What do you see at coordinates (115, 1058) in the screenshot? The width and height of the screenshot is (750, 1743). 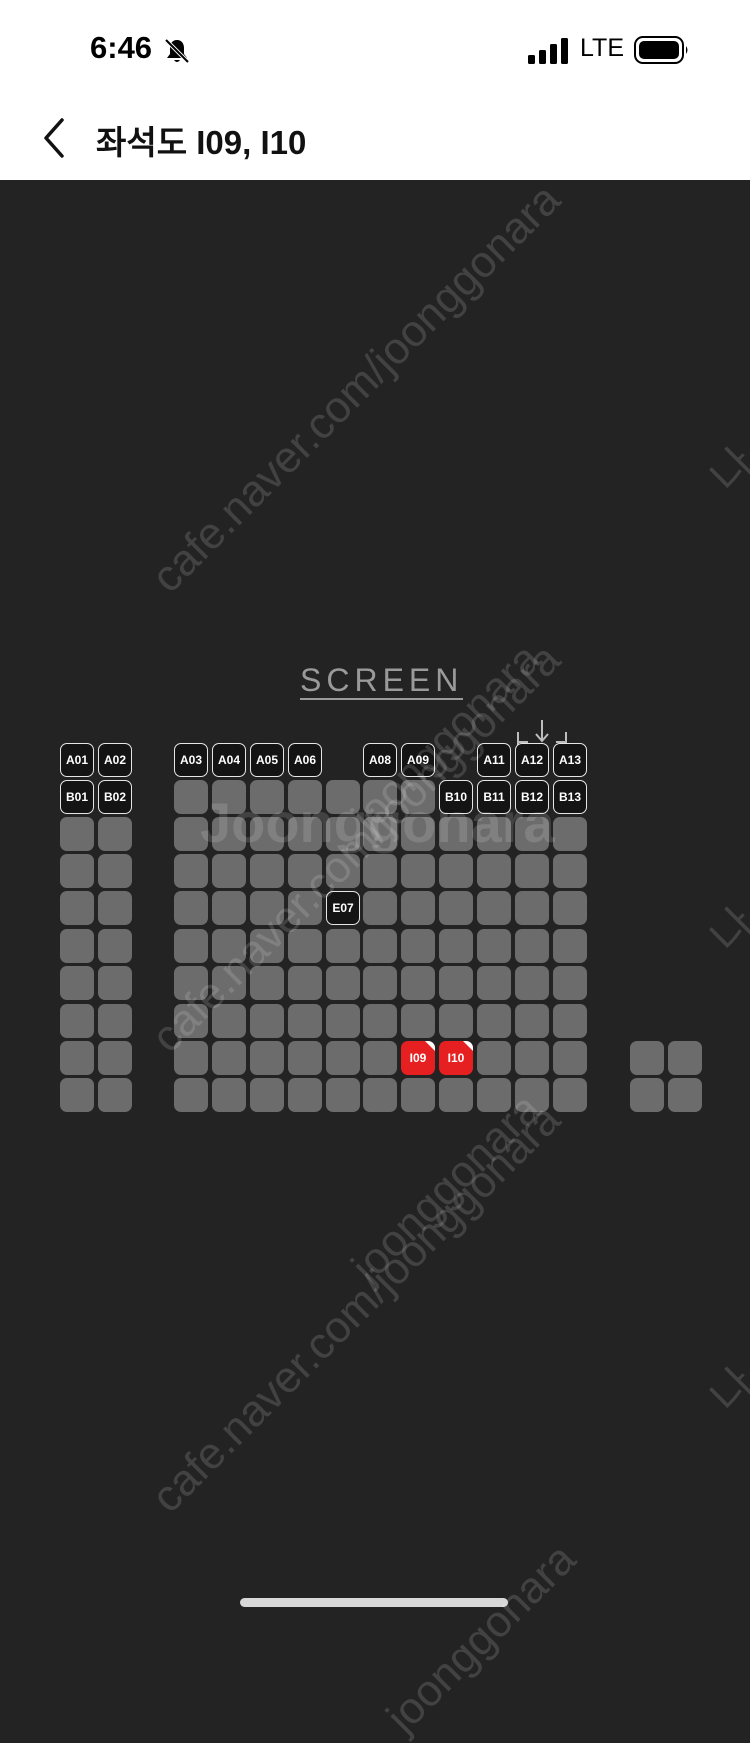 I see `seat-i02` at bounding box center [115, 1058].